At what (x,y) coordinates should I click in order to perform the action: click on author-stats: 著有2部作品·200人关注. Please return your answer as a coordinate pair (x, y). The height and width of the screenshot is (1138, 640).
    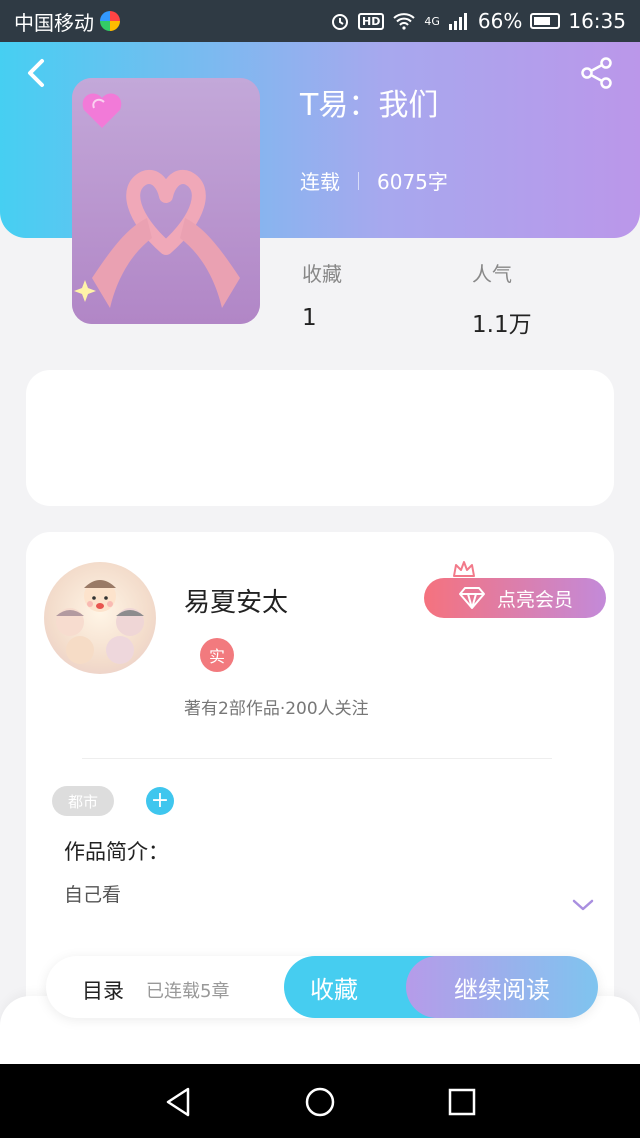
    Looking at the image, I should click on (276, 709).